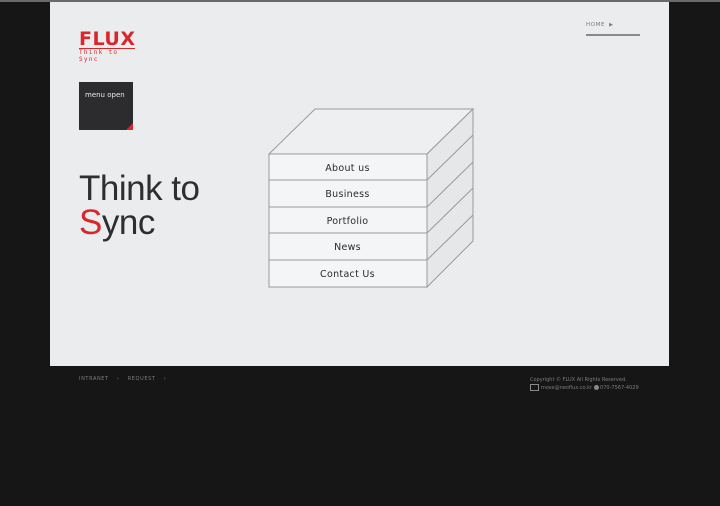  I want to click on nav-business-label: Business, so click(347, 194).